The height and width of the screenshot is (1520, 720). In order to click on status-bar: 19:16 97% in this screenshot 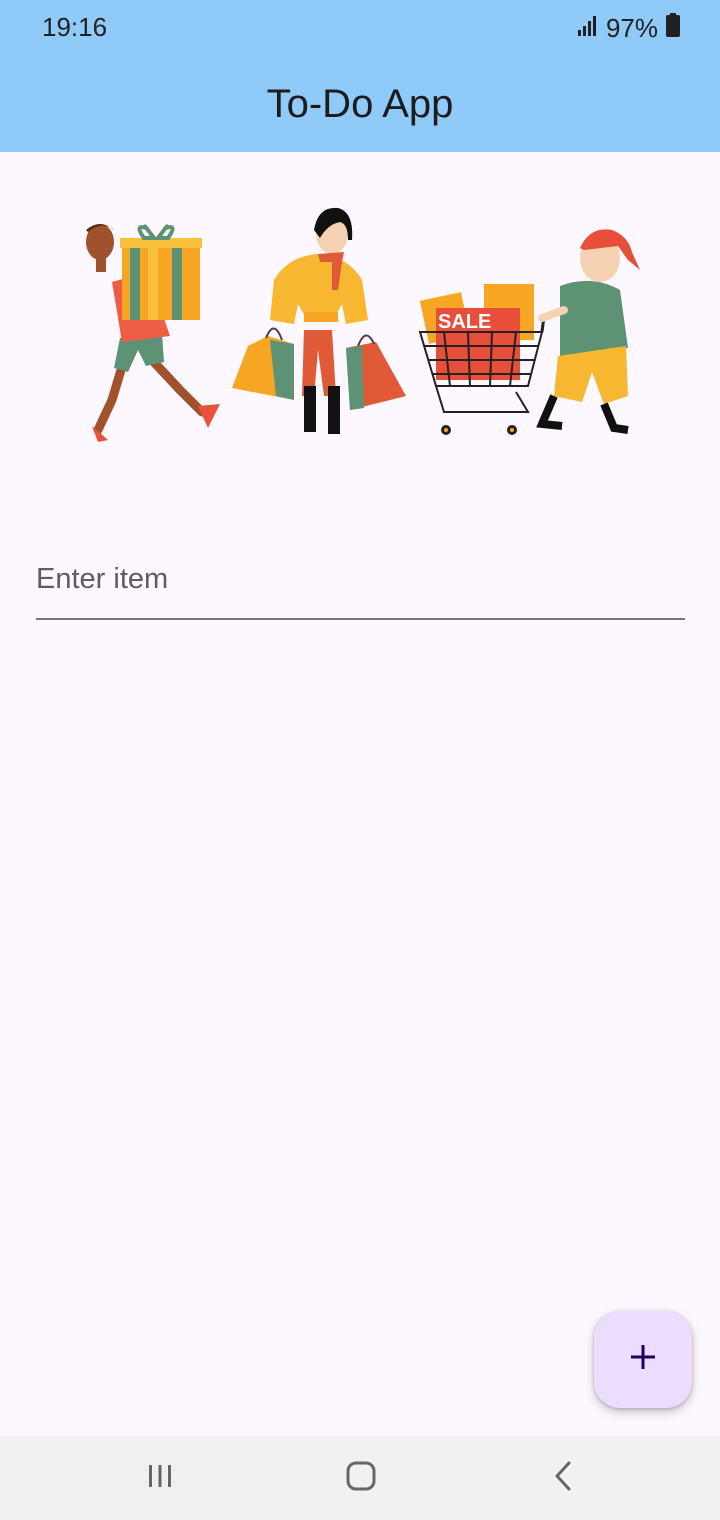, I will do `click(360, 28)`.